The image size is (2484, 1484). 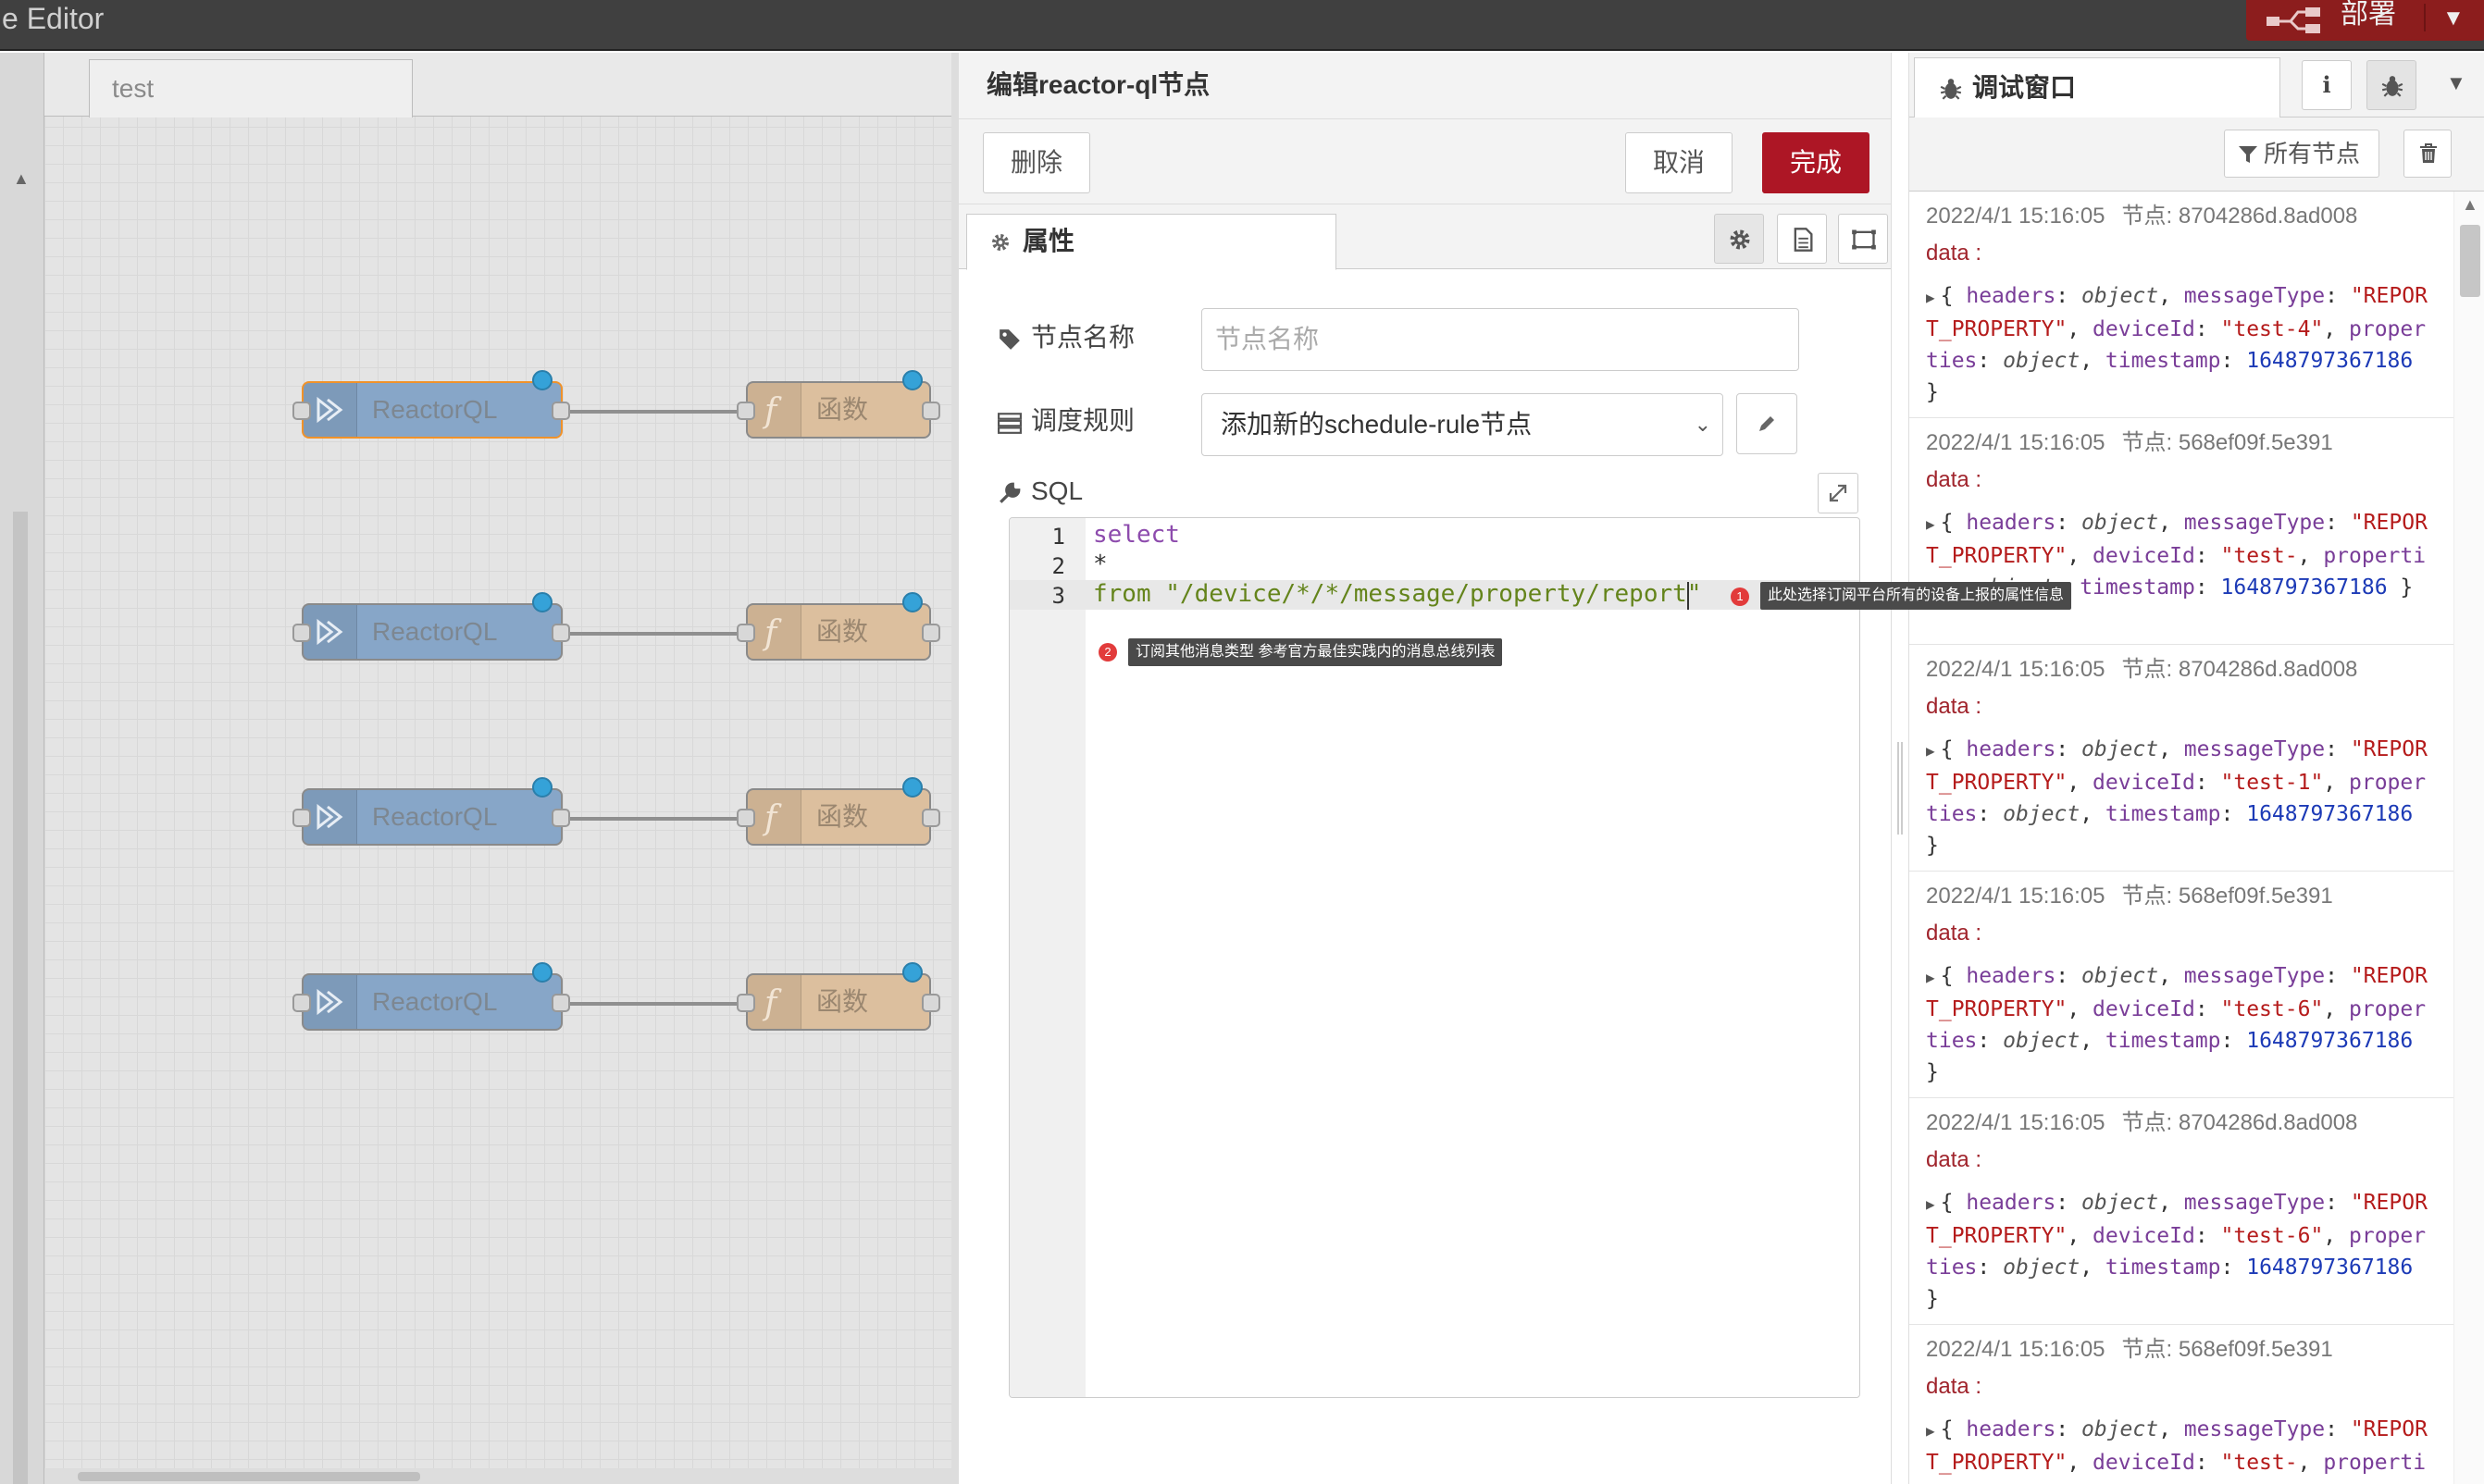 I want to click on message-meta: 2022/4/1 15:16:05 节点: 568ef09f.5e391, so click(x=2180, y=897).